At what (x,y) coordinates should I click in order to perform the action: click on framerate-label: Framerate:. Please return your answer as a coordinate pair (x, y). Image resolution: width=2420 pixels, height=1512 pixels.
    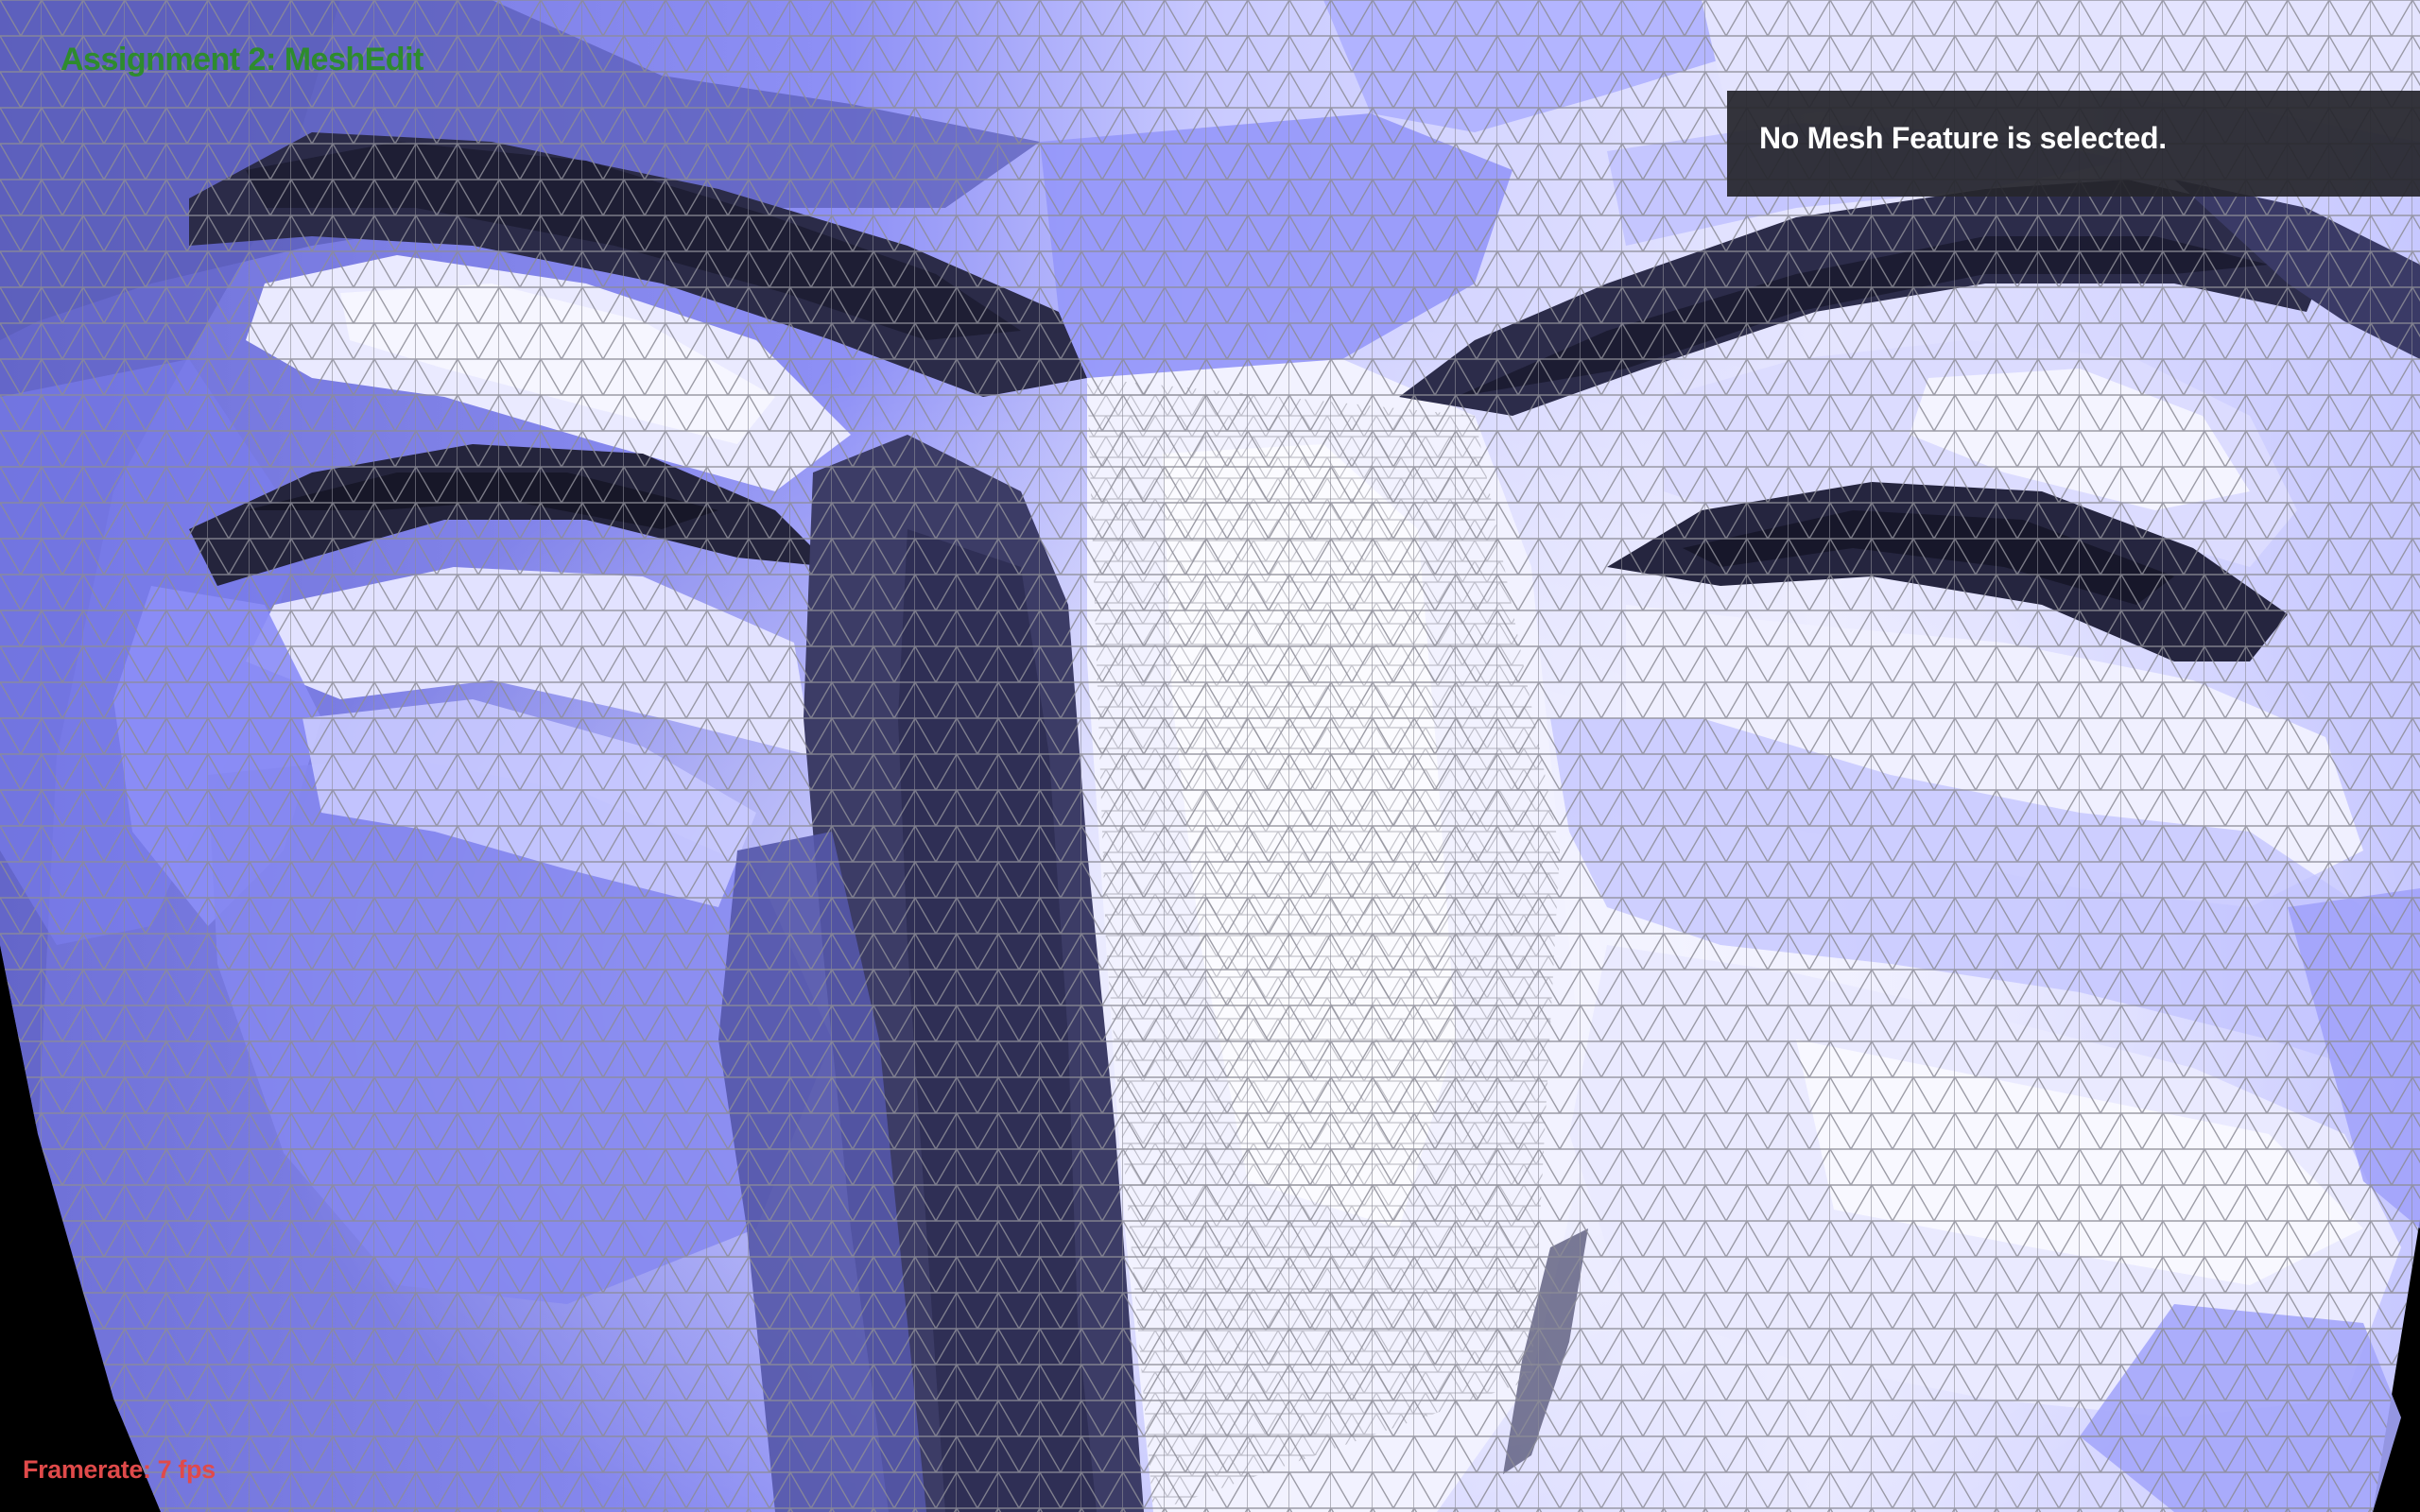
    Looking at the image, I should click on (87, 1469).